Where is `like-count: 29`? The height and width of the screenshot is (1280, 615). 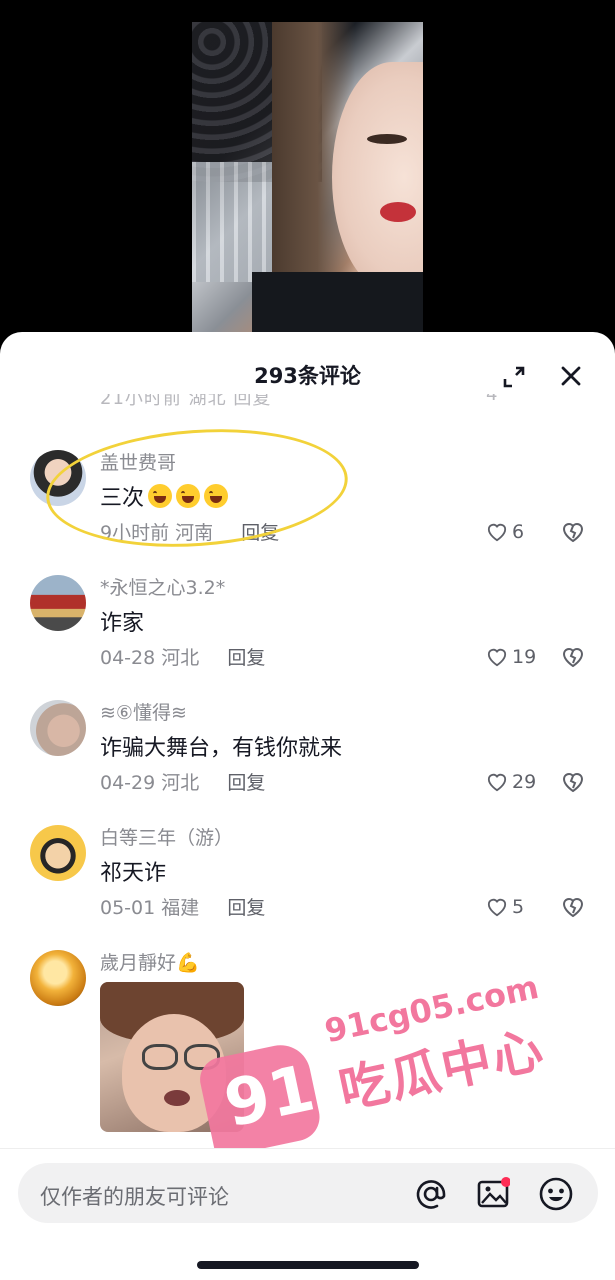
like-count: 29 is located at coordinates (524, 782).